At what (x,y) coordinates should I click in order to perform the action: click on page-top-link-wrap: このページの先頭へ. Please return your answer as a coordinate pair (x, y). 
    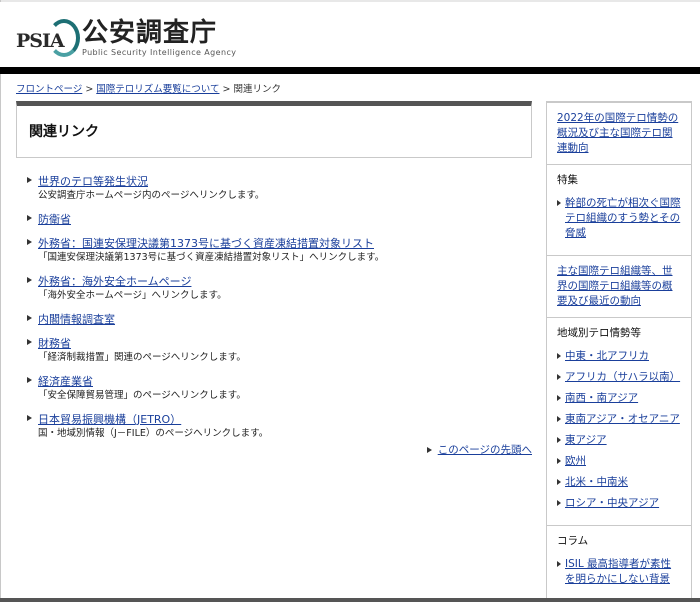
    Looking at the image, I should click on (479, 449).